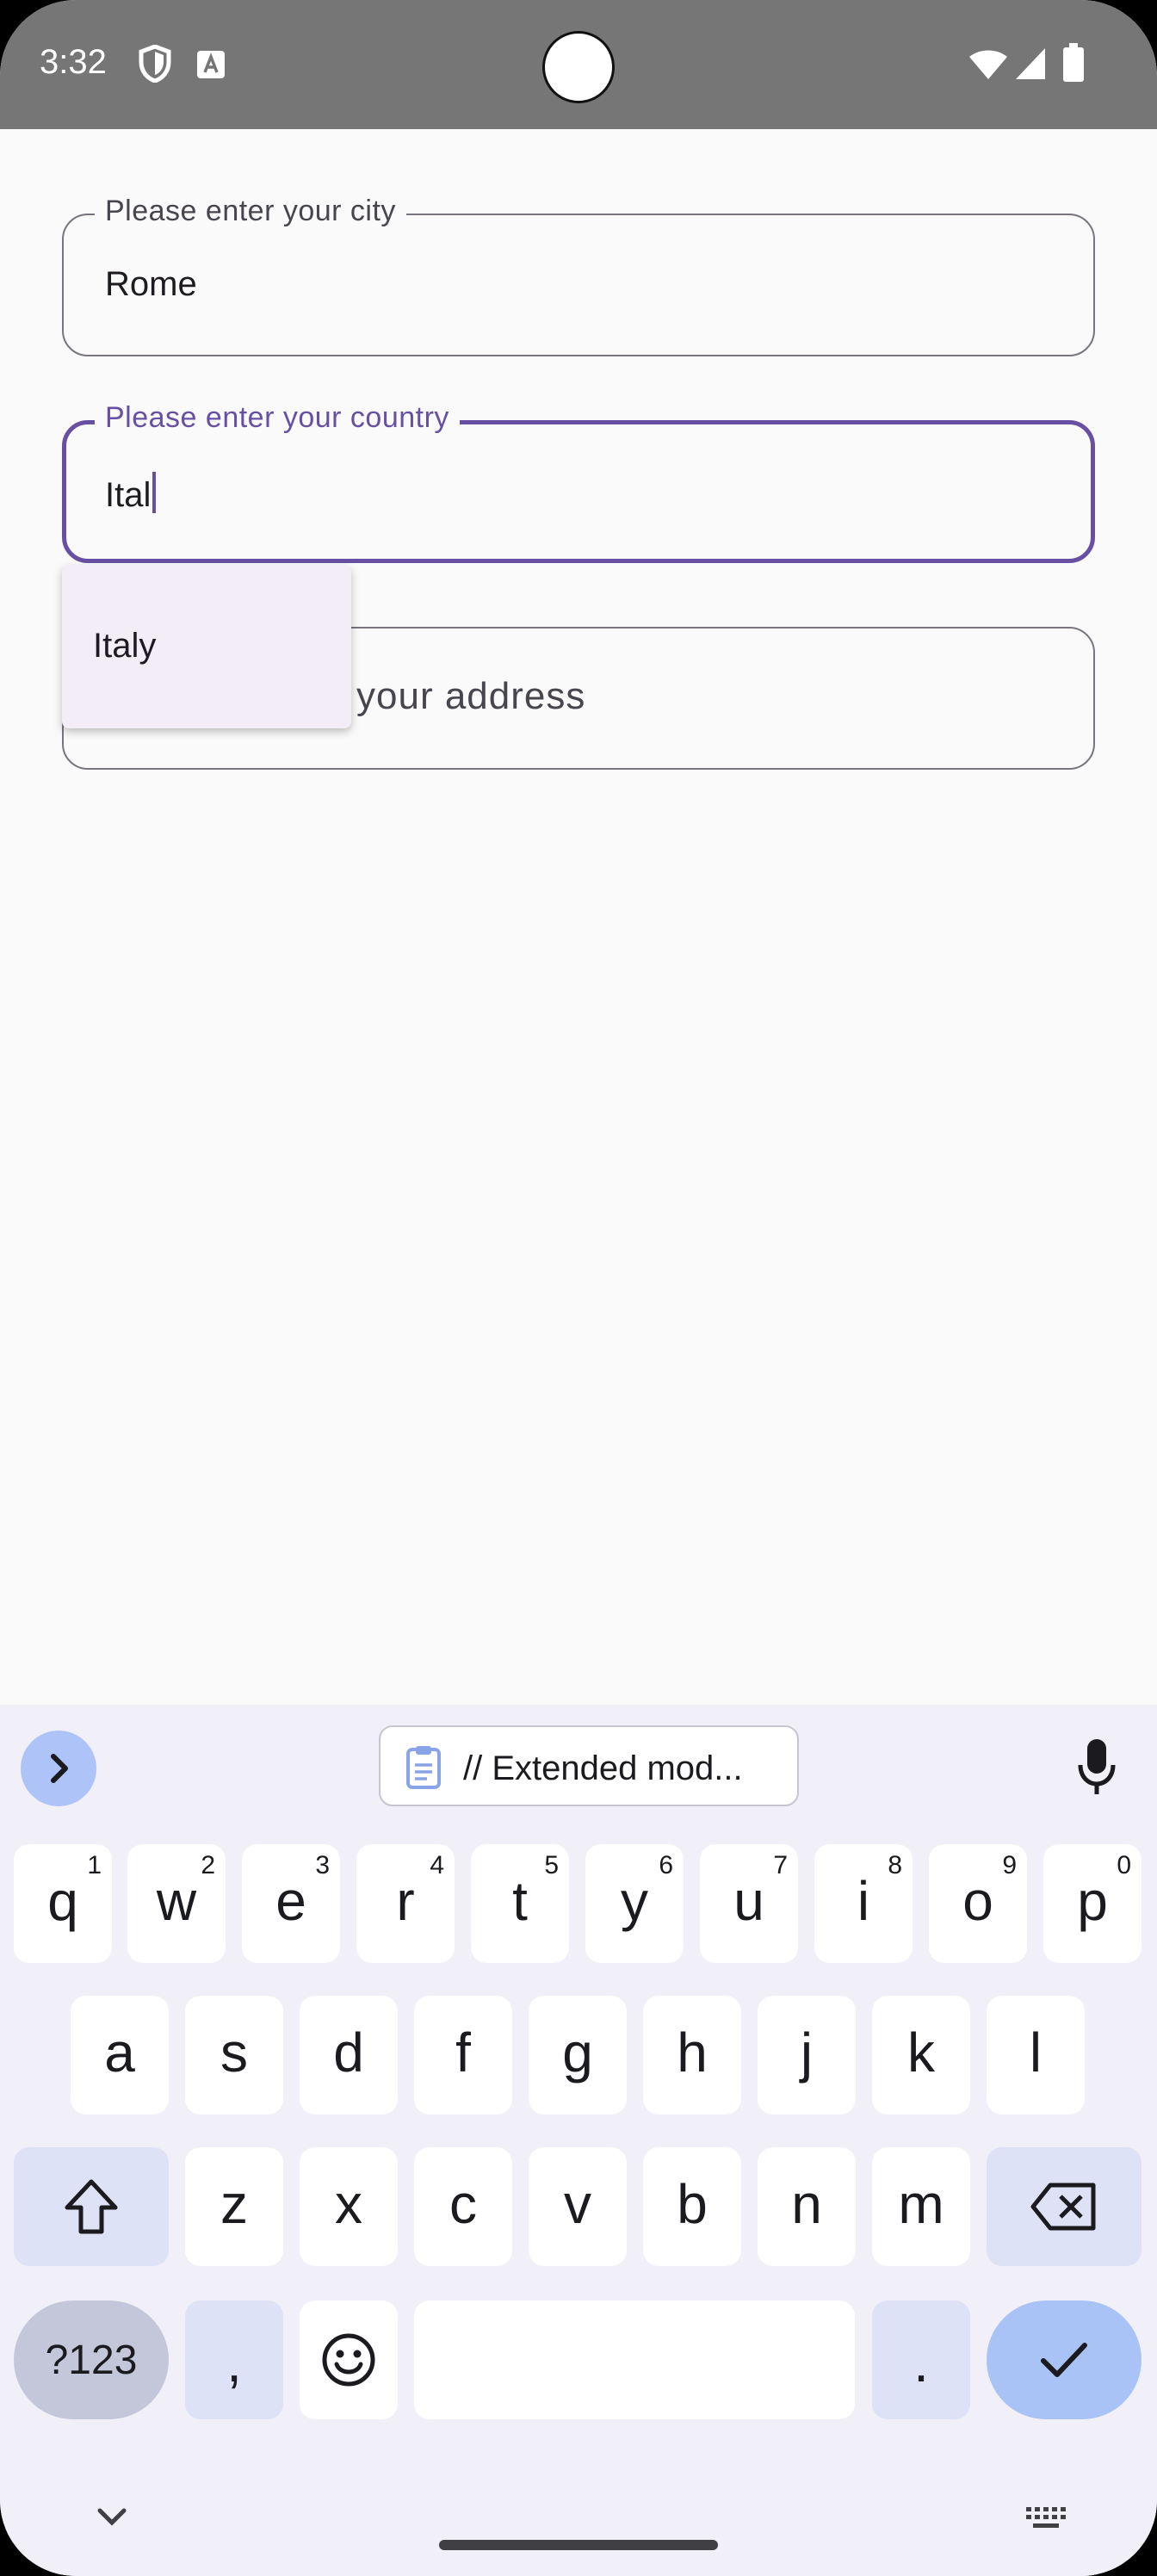 This screenshot has height=2576, width=1157. I want to click on front-camera, so click(579, 67).